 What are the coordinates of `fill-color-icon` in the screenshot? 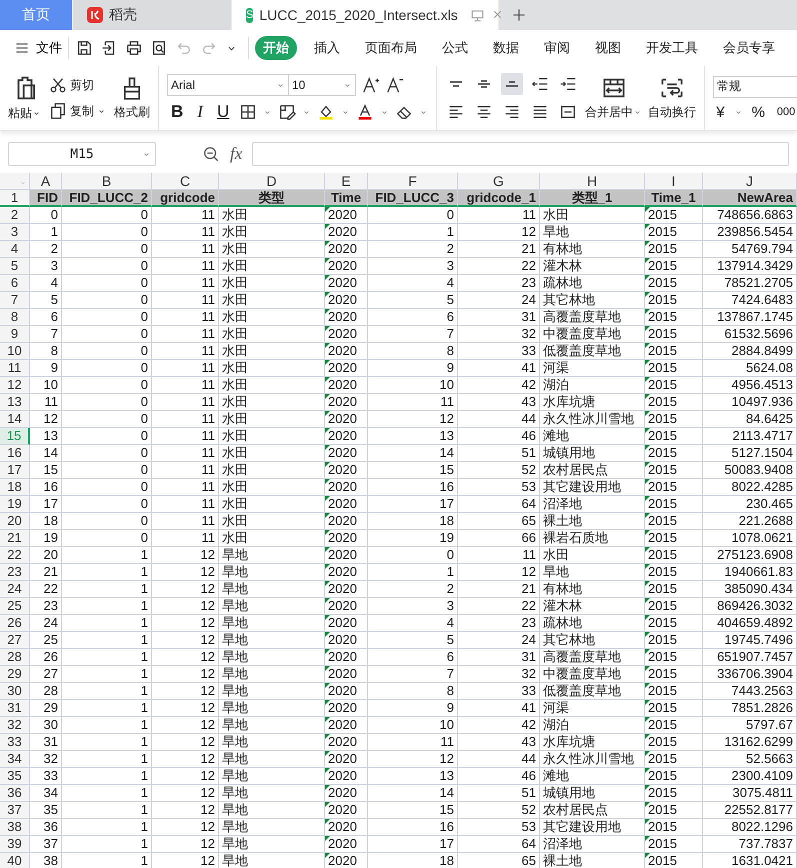 It's located at (326, 112).